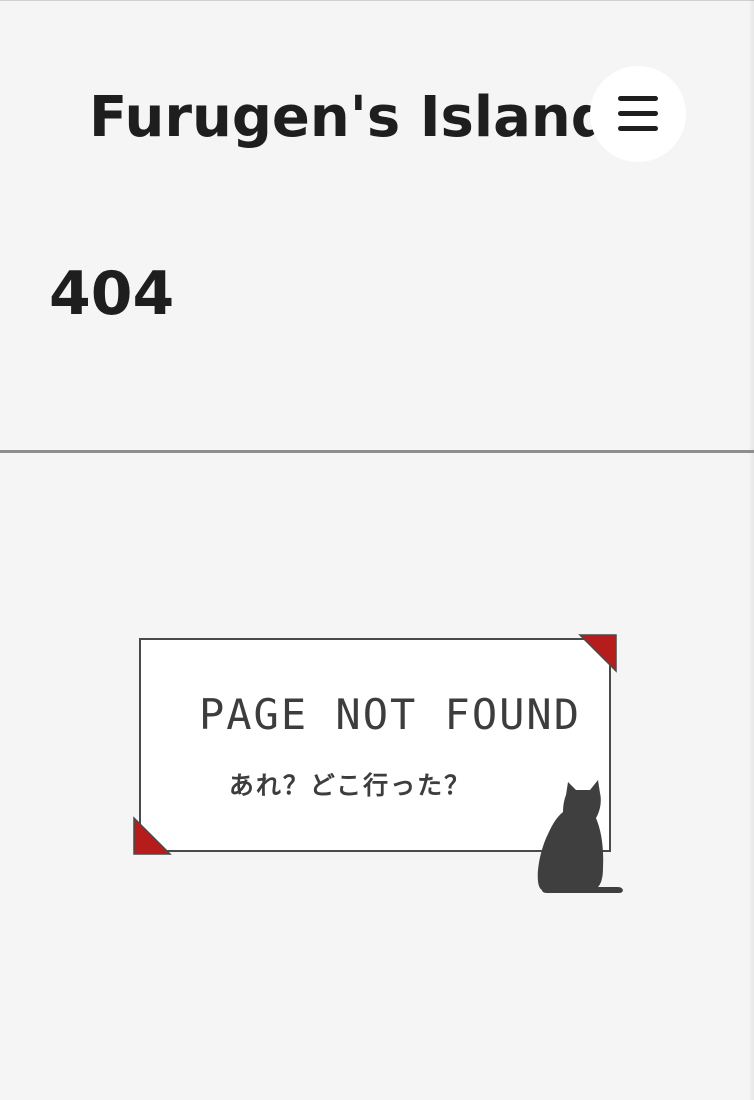  I want to click on site-title: Furugen's Island, so click(350, 118).